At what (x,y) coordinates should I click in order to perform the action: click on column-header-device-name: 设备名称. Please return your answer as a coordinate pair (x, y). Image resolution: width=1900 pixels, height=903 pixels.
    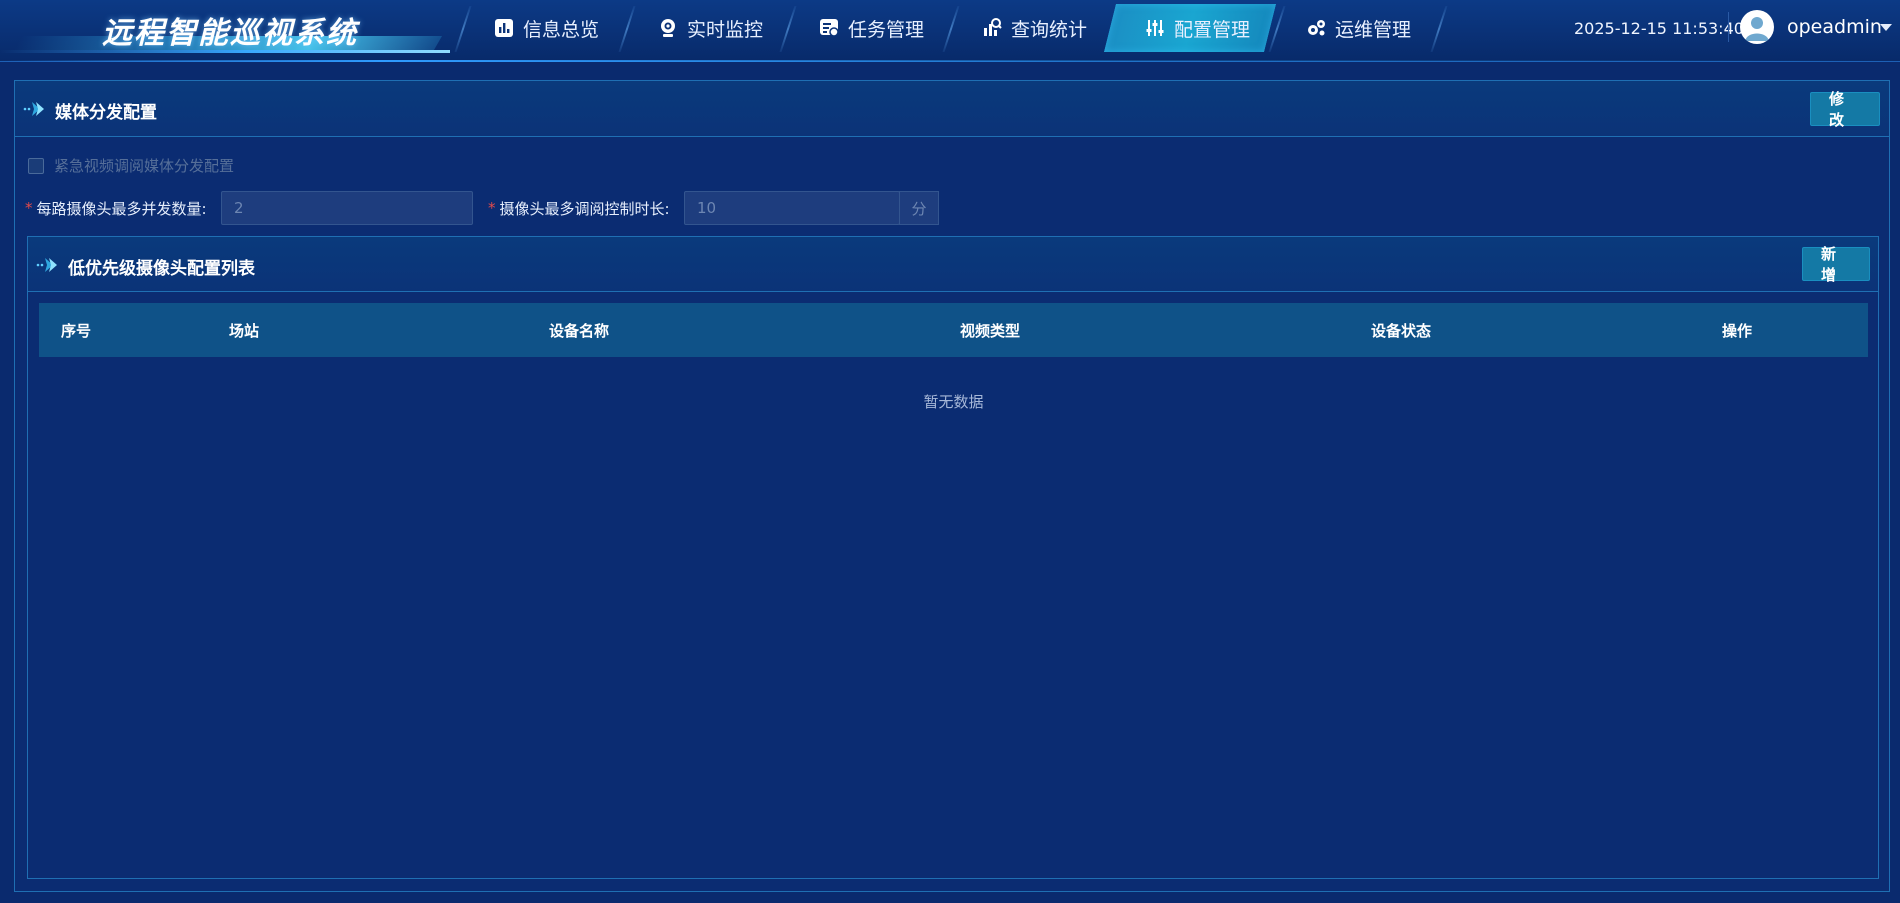
    Looking at the image, I should click on (579, 331).